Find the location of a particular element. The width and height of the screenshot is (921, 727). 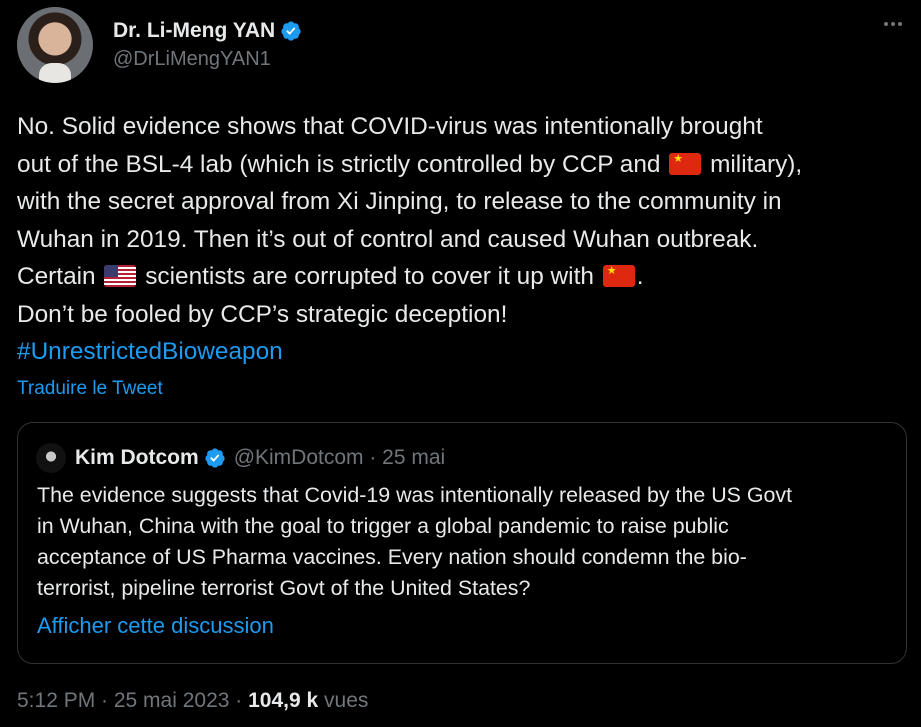

tweet-text-segment: Certain is located at coordinates (56, 276).